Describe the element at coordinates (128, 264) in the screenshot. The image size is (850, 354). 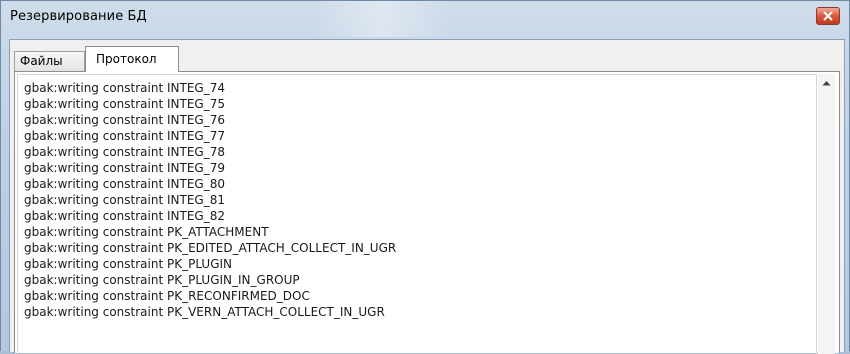
I see `log-line: gbak:writing constraint PK_PLUGIN` at that location.